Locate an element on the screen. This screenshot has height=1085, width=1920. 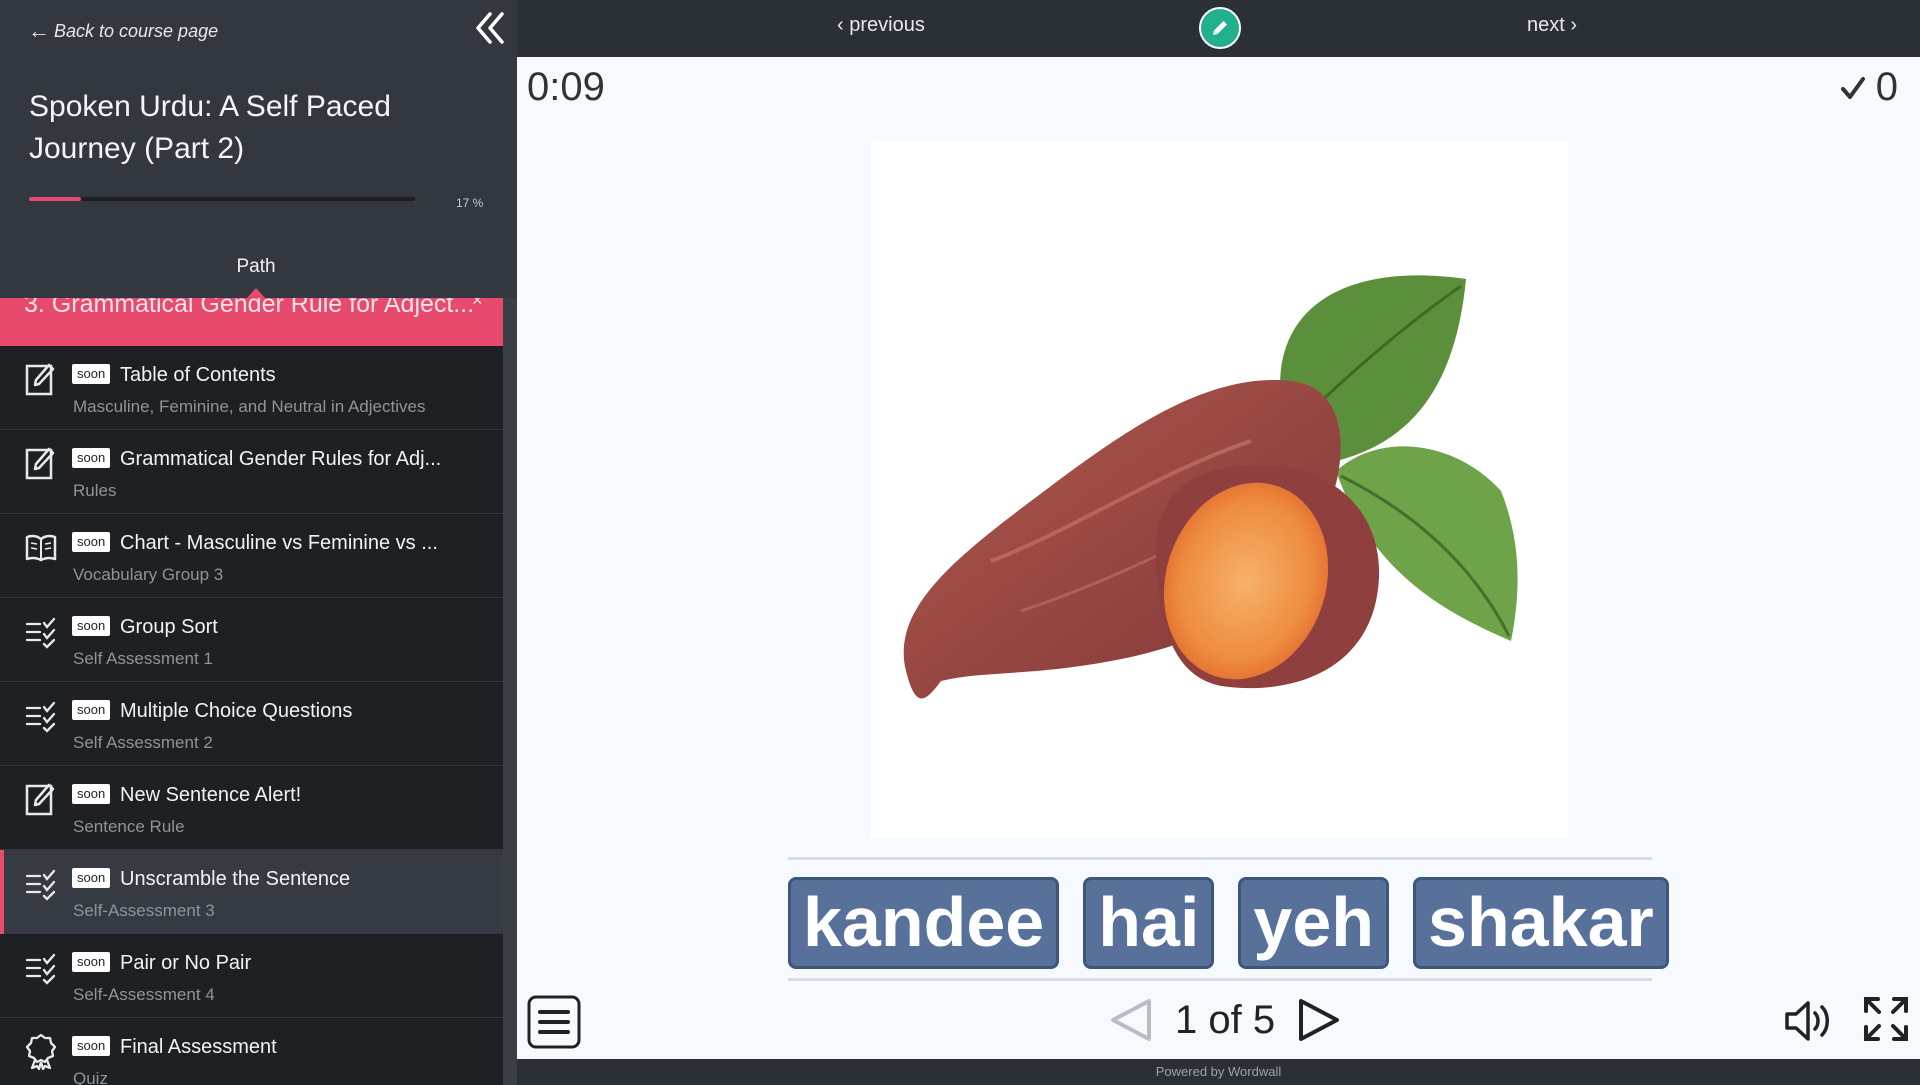
triangle-left-icon is located at coordinates (1131, 1020).